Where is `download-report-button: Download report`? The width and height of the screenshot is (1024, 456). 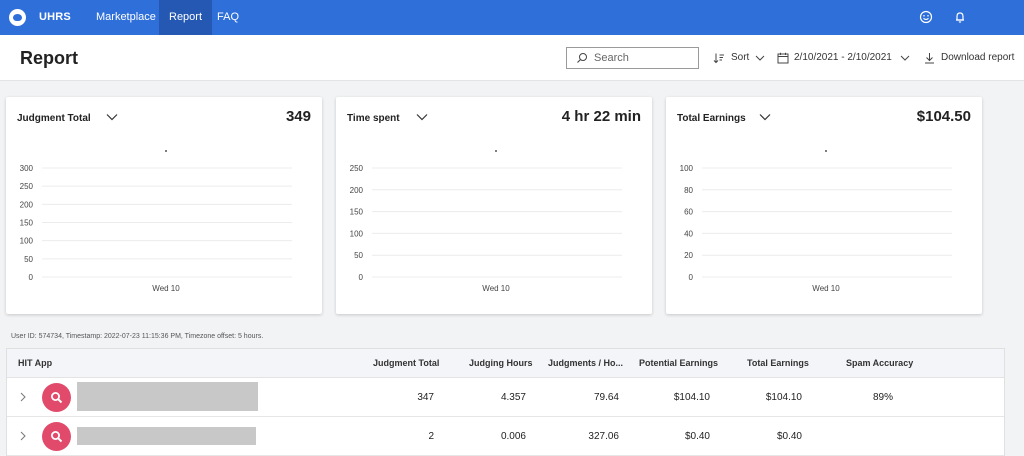
download-report-button: Download report is located at coordinates (972, 58).